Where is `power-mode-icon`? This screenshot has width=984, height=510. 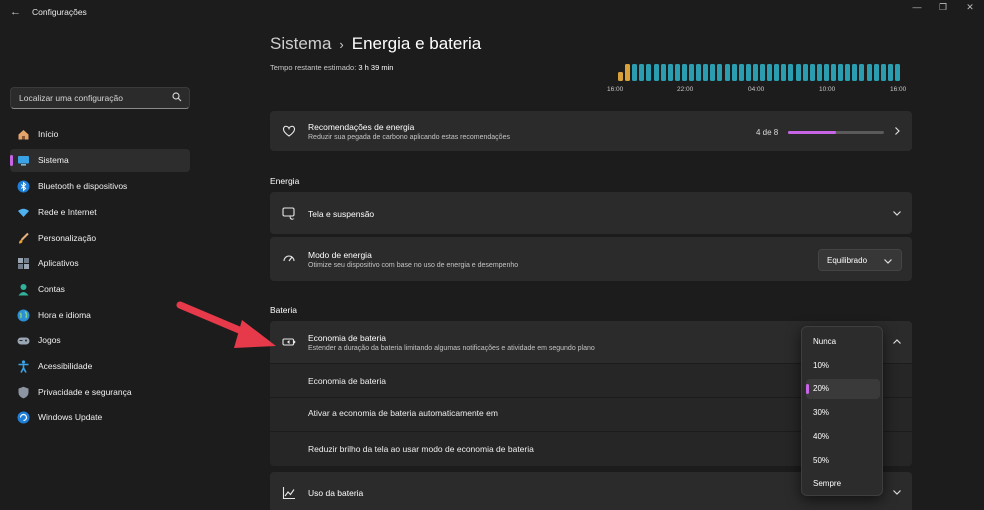
power-mode-icon is located at coordinates (289, 258).